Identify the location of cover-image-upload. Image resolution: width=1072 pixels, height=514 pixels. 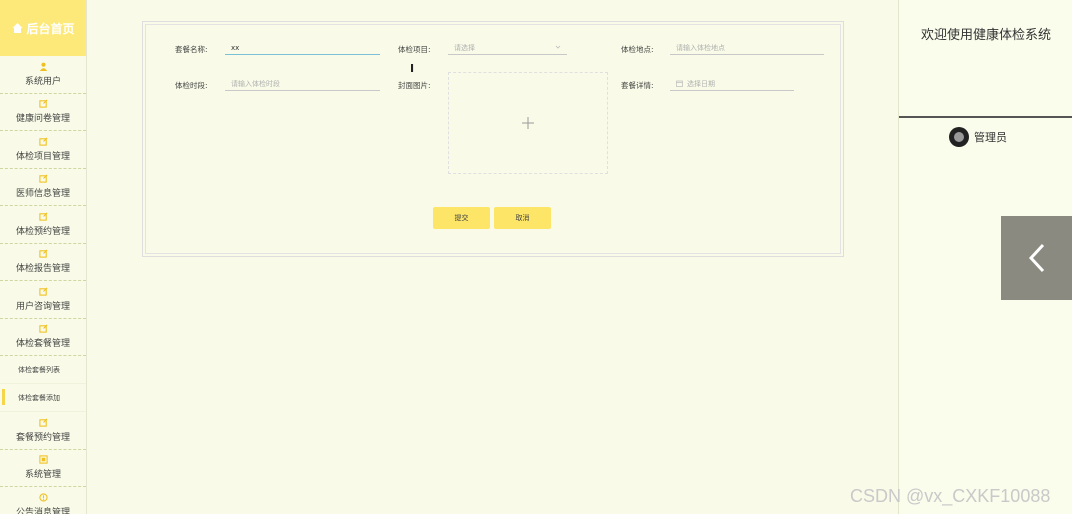
(528, 123).